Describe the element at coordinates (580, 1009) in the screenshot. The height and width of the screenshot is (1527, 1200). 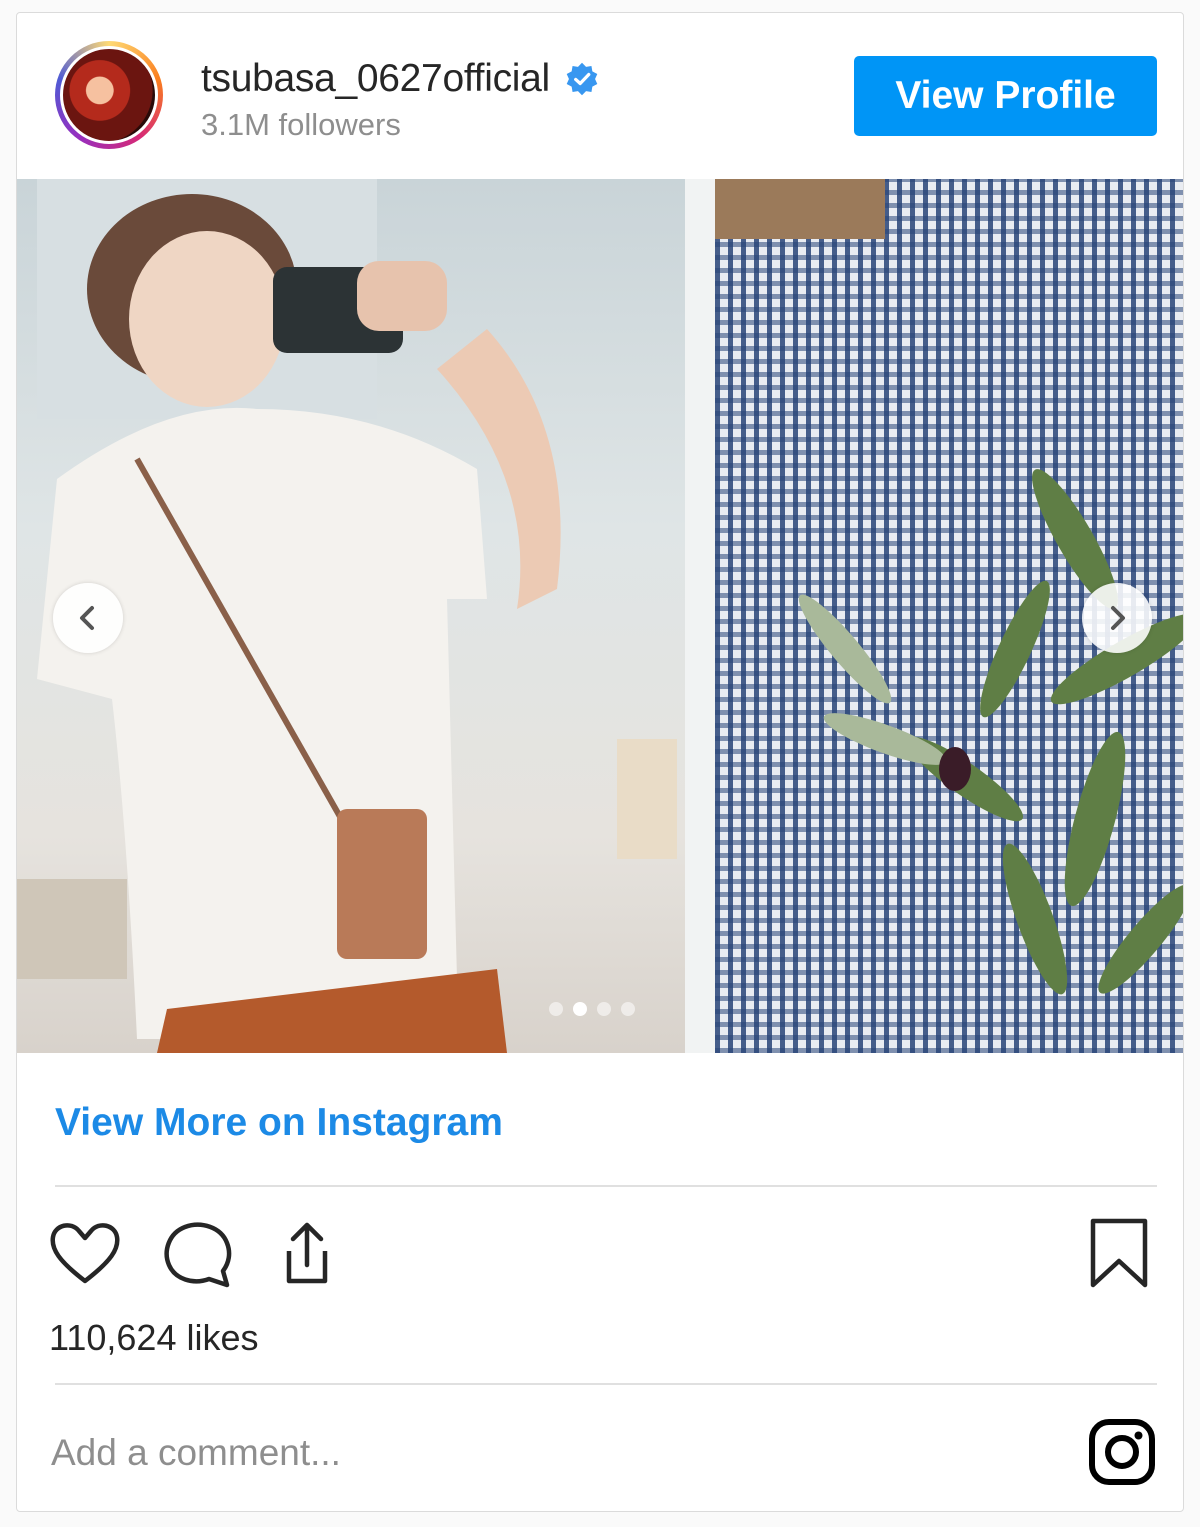
I see `carousel-dot-active` at that location.